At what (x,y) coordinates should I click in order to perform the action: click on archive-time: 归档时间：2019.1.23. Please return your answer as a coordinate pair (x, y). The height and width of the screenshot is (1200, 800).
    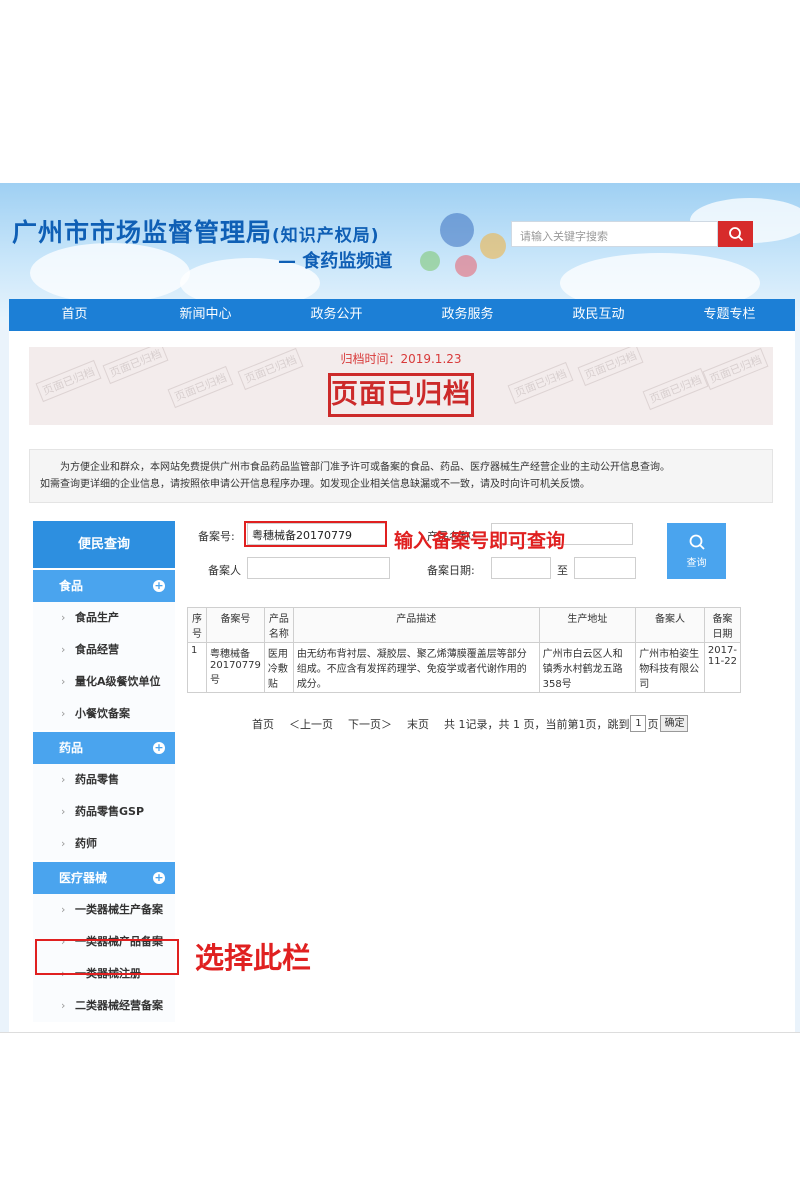
    Looking at the image, I should click on (401, 359).